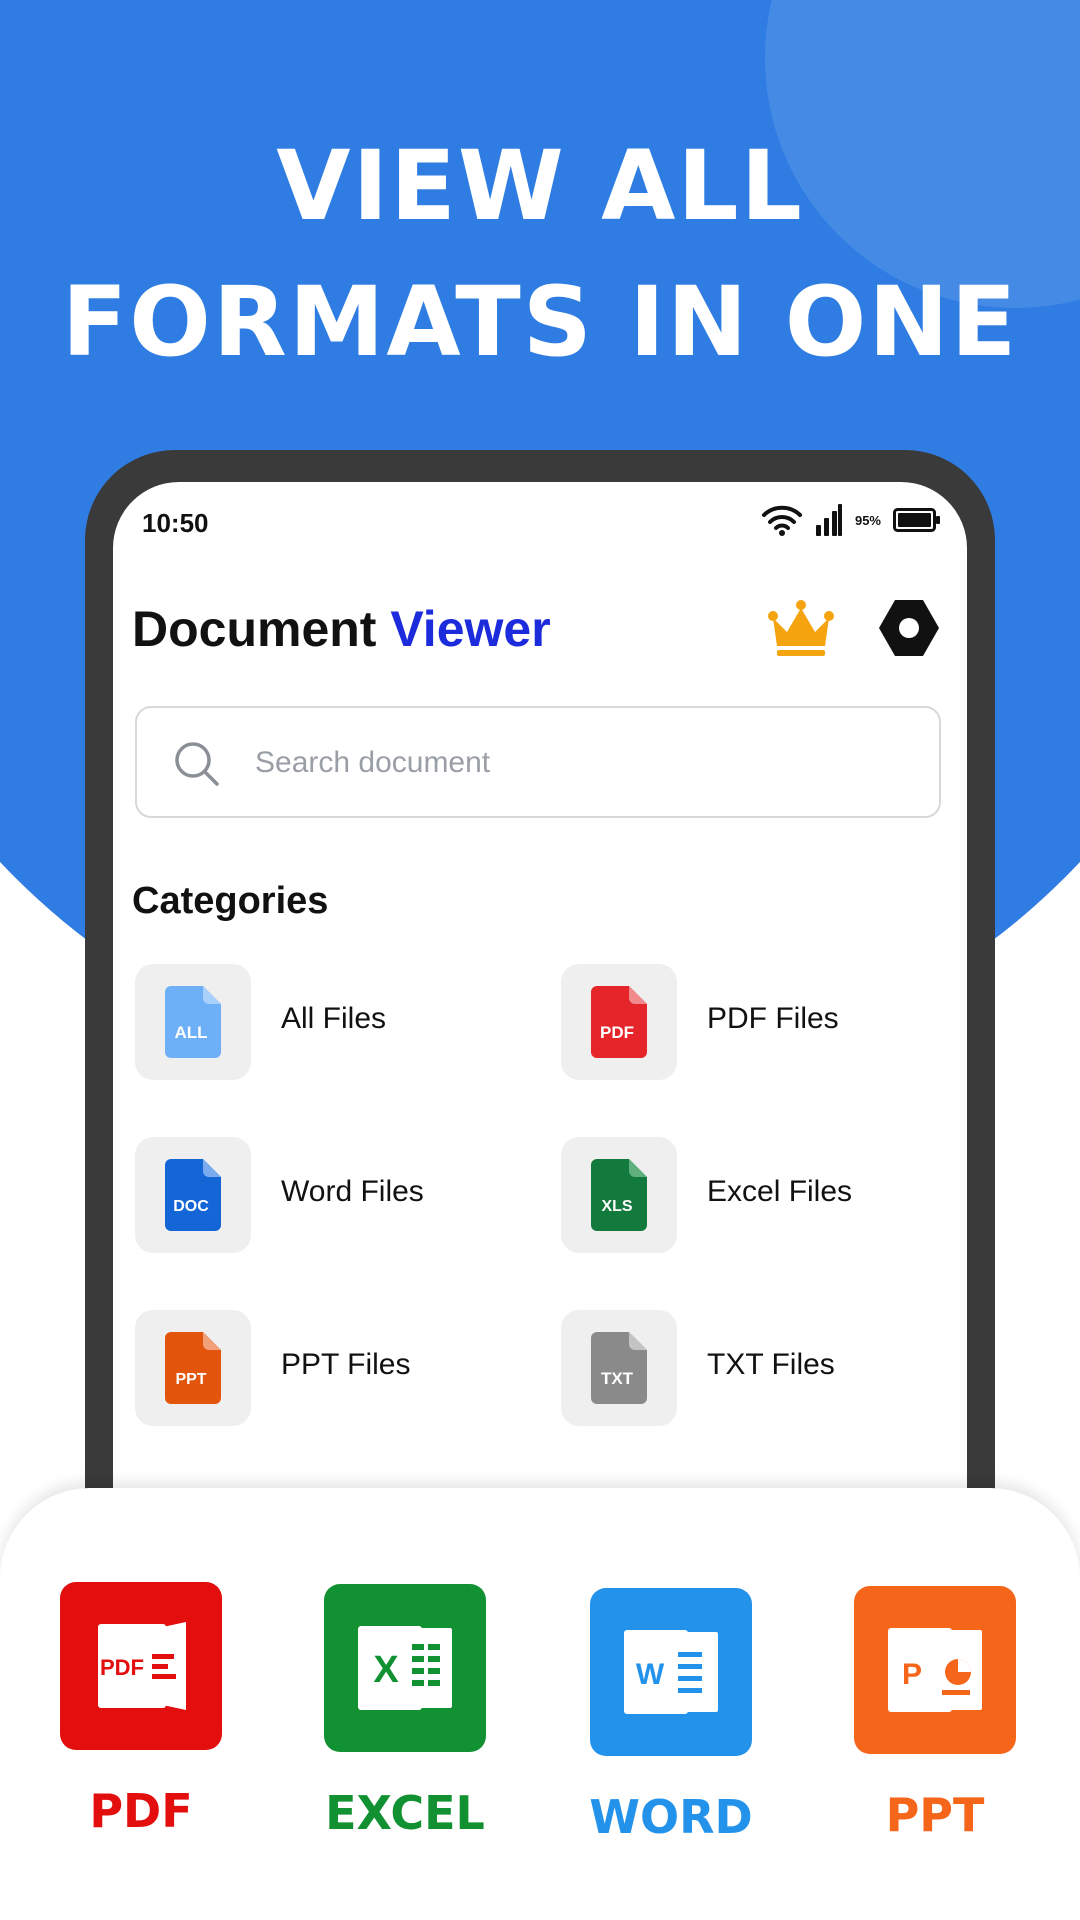 This screenshot has height=1920, width=1080. Describe the element at coordinates (230, 901) in the screenshot. I see `categories-heading: Categories` at that location.